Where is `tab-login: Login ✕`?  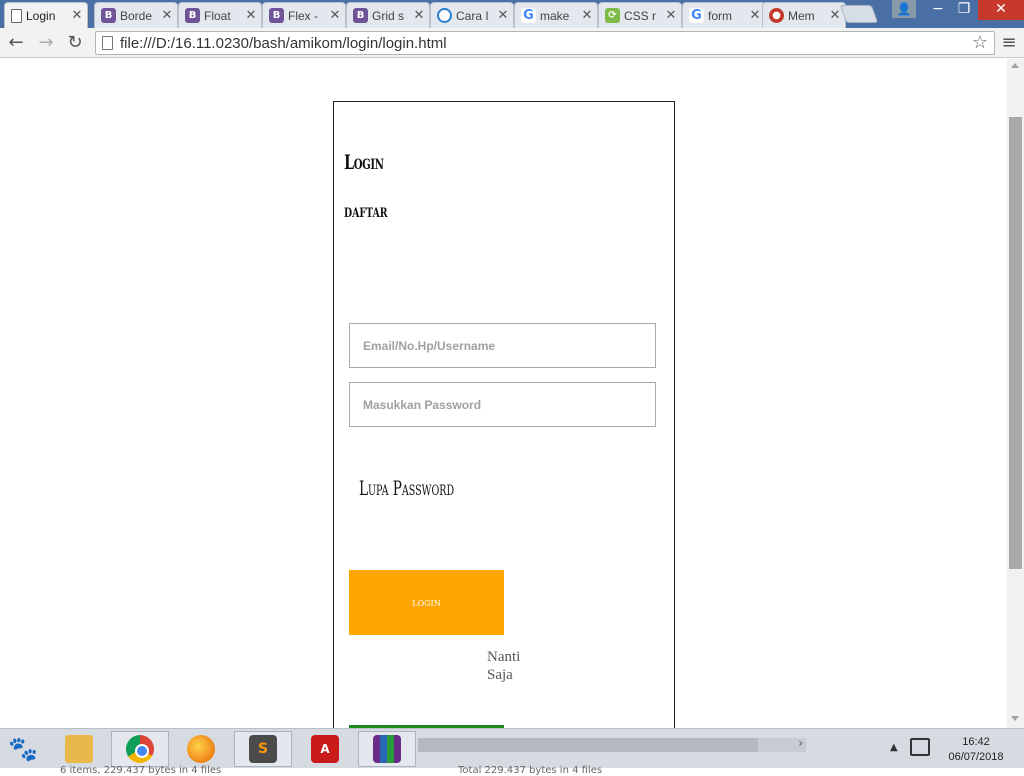
tab-login: Login ✕ is located at coordinates (46, 15).